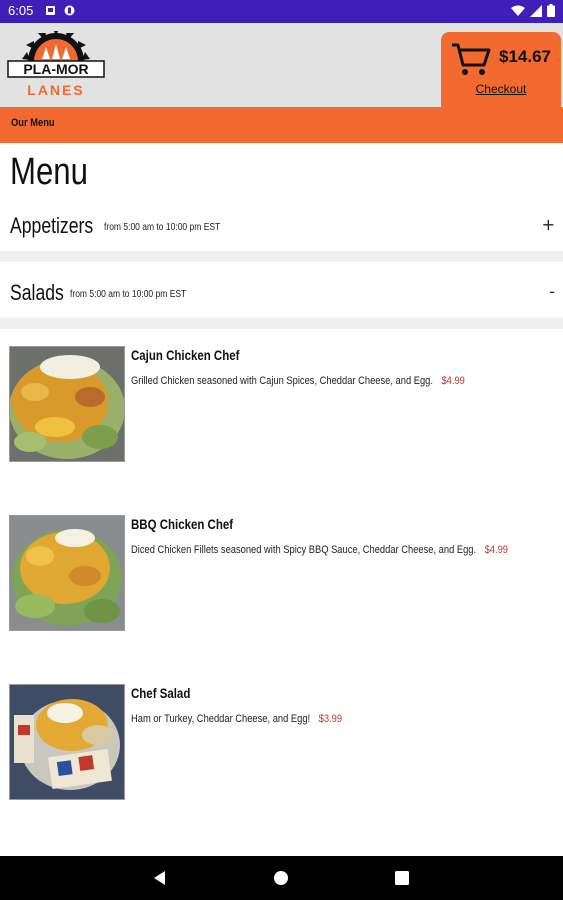  Describe the element at coordinates (552, 291) in the screenshot. I see `collapse-icon: -` at that location.